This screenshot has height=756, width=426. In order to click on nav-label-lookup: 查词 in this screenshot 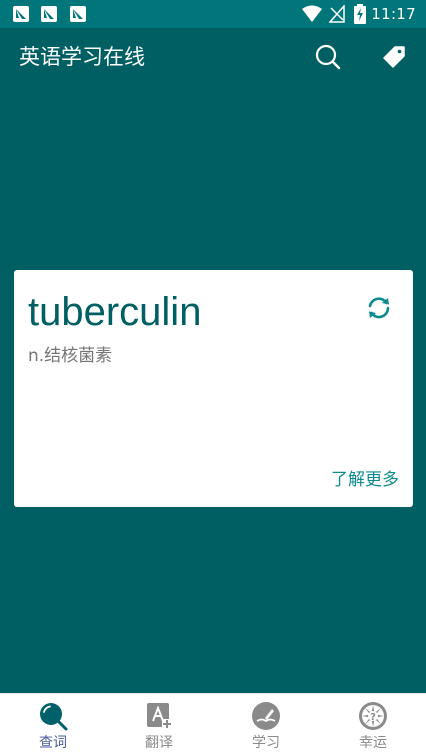, I will do `click(53, 743)`.